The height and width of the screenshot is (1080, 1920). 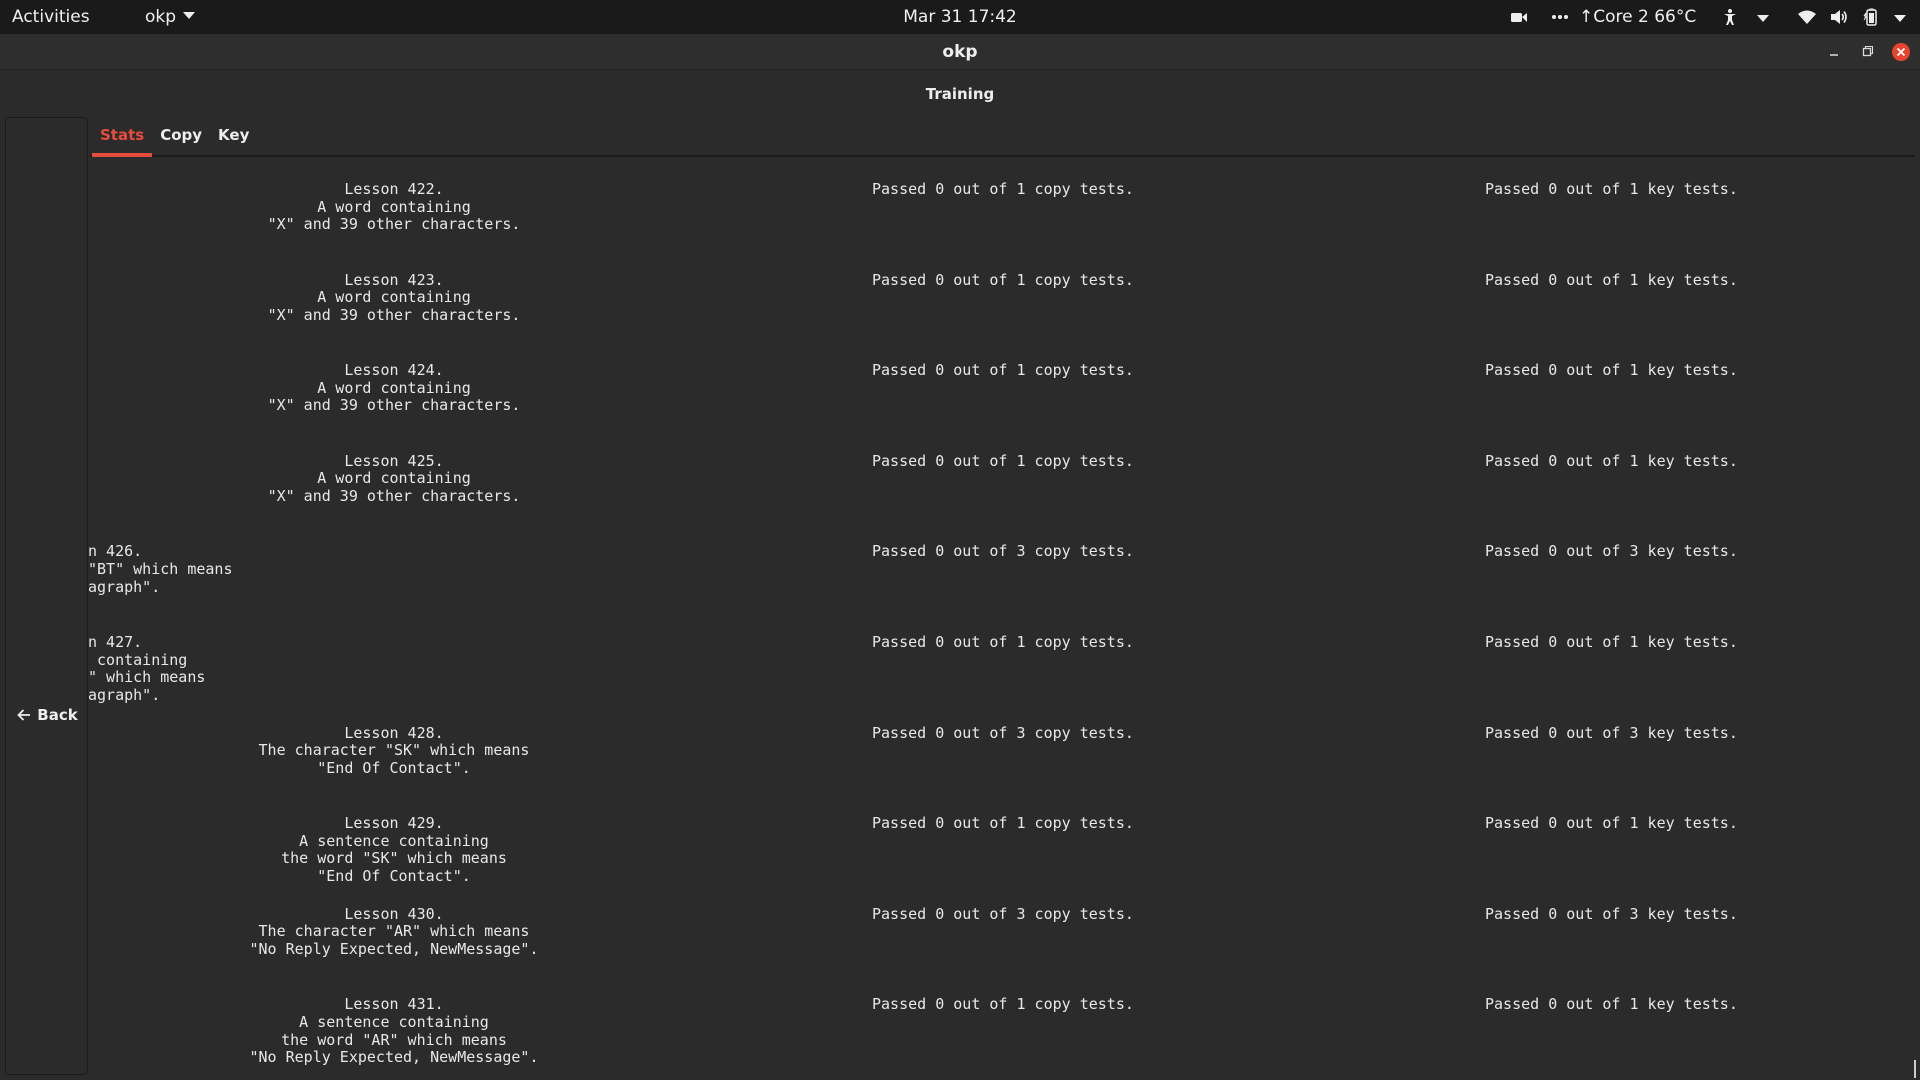 What do you see at coordinates (1871, 17) in the screenshot?
I see `battery-icon` at bounding box center [1871, 17].